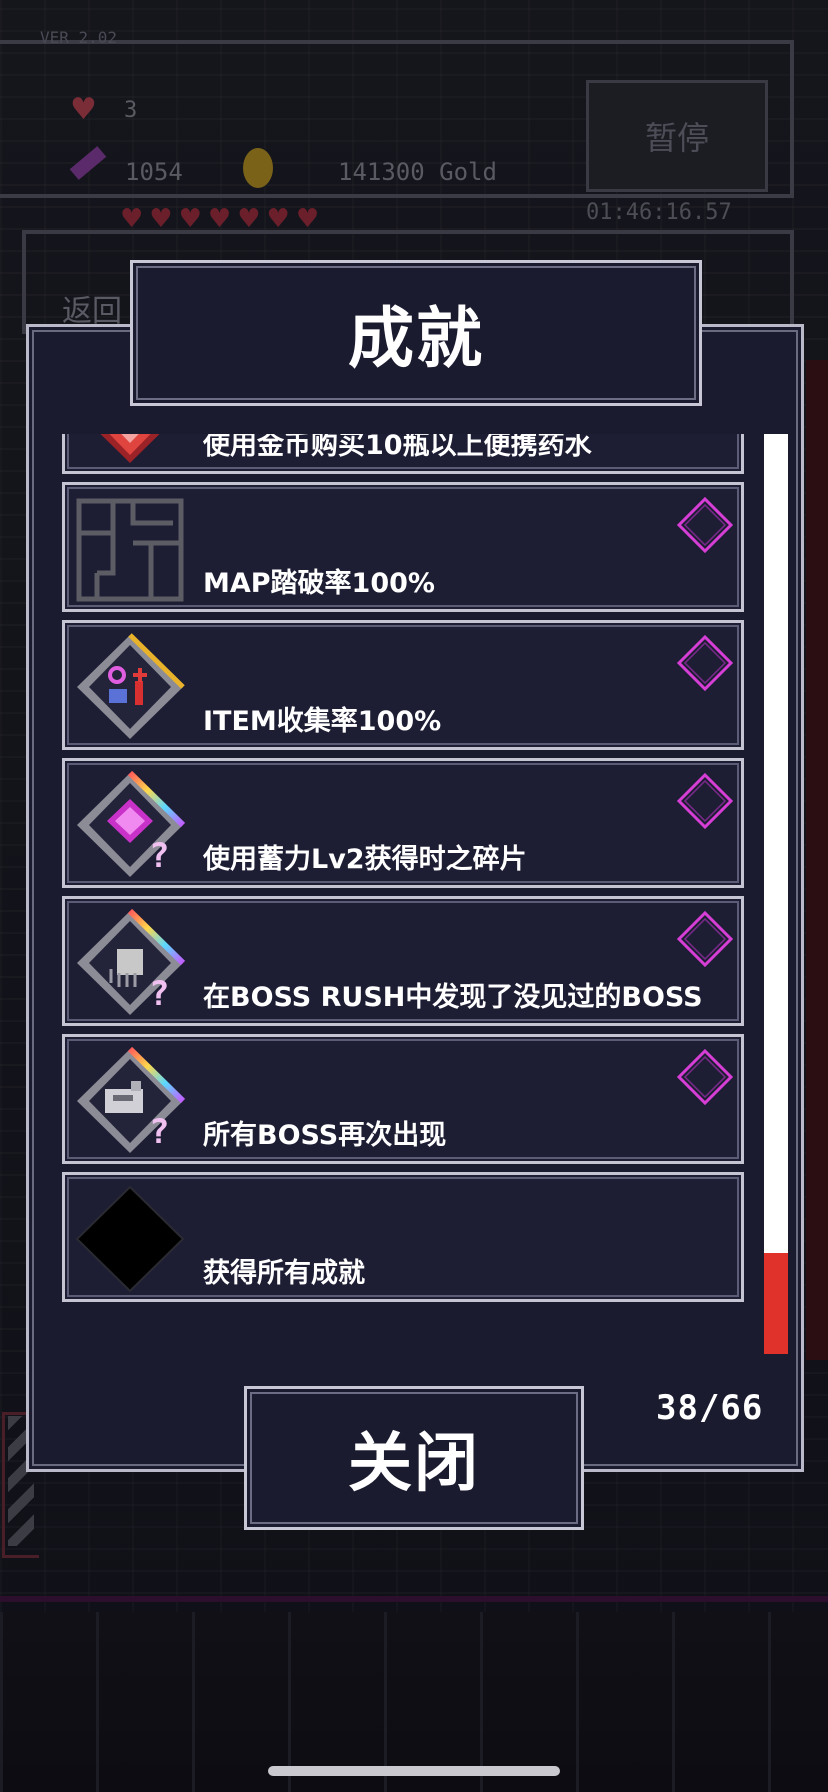 The height and width of the screenshot is (1792, 828). I want to click on achievement-label: 使用金币购买10瓶以上便携药水, so click(397, 447).